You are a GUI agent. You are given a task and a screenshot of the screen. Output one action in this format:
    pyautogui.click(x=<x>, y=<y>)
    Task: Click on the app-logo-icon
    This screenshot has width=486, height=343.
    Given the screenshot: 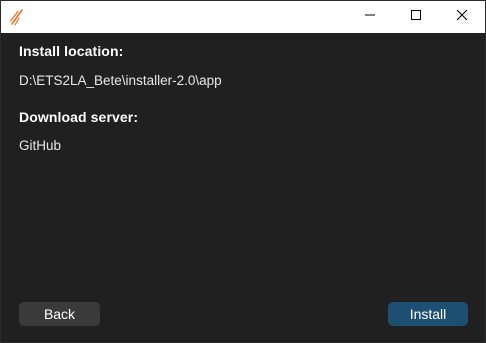 What is the action you would take?
    pyautogui.click(x=17, y=17)
    